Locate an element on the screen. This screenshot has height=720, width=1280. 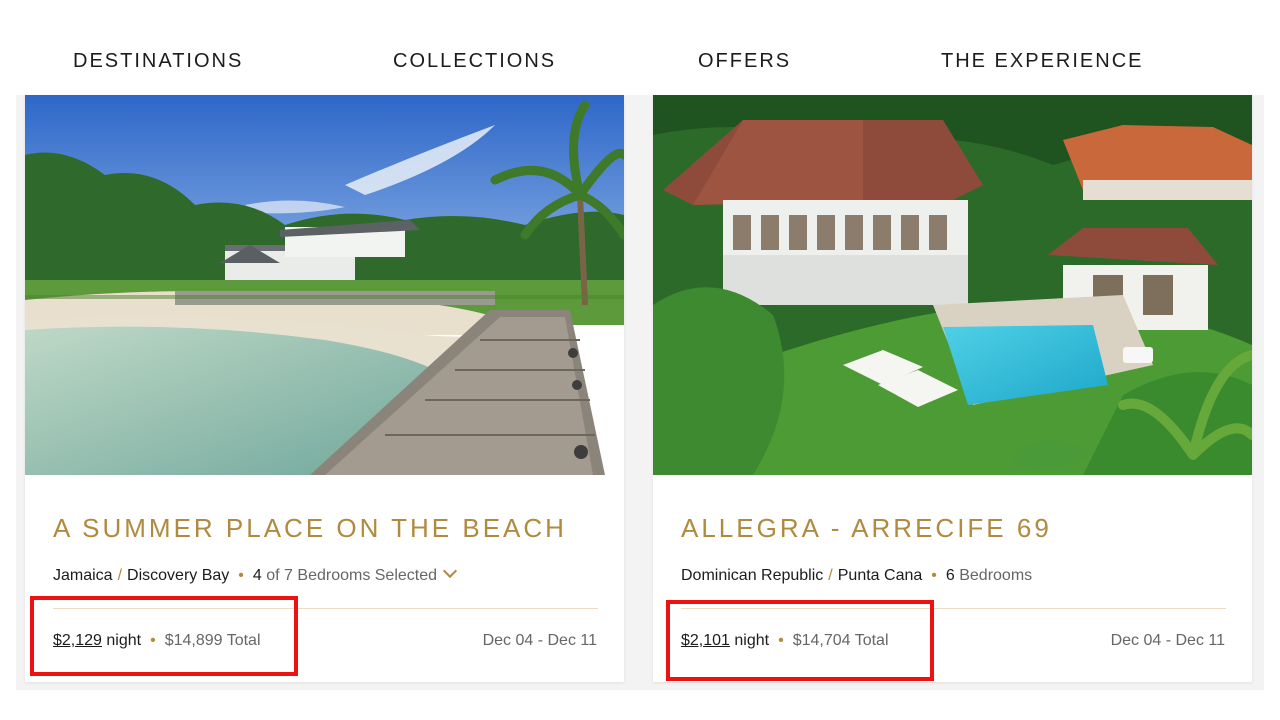
property-location: Dominican Republic / Punta Cana • 6 Bedrooms is located at coordinates (856, 576).